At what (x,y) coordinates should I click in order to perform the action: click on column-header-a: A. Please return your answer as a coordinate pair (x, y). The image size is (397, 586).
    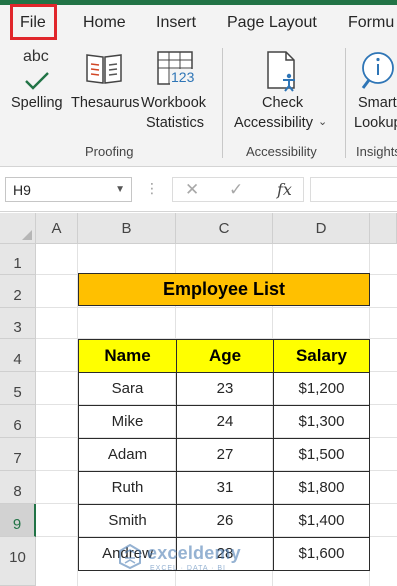
    Looking at the image, I should click on (57, 228).